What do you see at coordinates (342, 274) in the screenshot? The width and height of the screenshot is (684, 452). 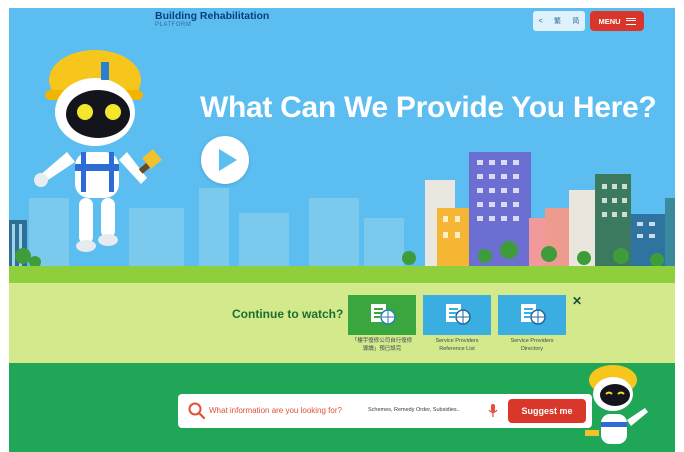 I see `grass-strip` at bounding box center [342, 274].